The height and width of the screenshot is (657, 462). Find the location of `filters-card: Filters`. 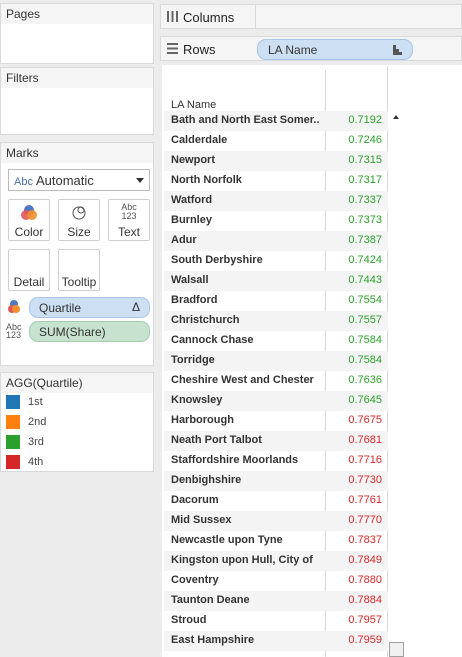

filters-card: Filters is located at coordinates (77, 101).